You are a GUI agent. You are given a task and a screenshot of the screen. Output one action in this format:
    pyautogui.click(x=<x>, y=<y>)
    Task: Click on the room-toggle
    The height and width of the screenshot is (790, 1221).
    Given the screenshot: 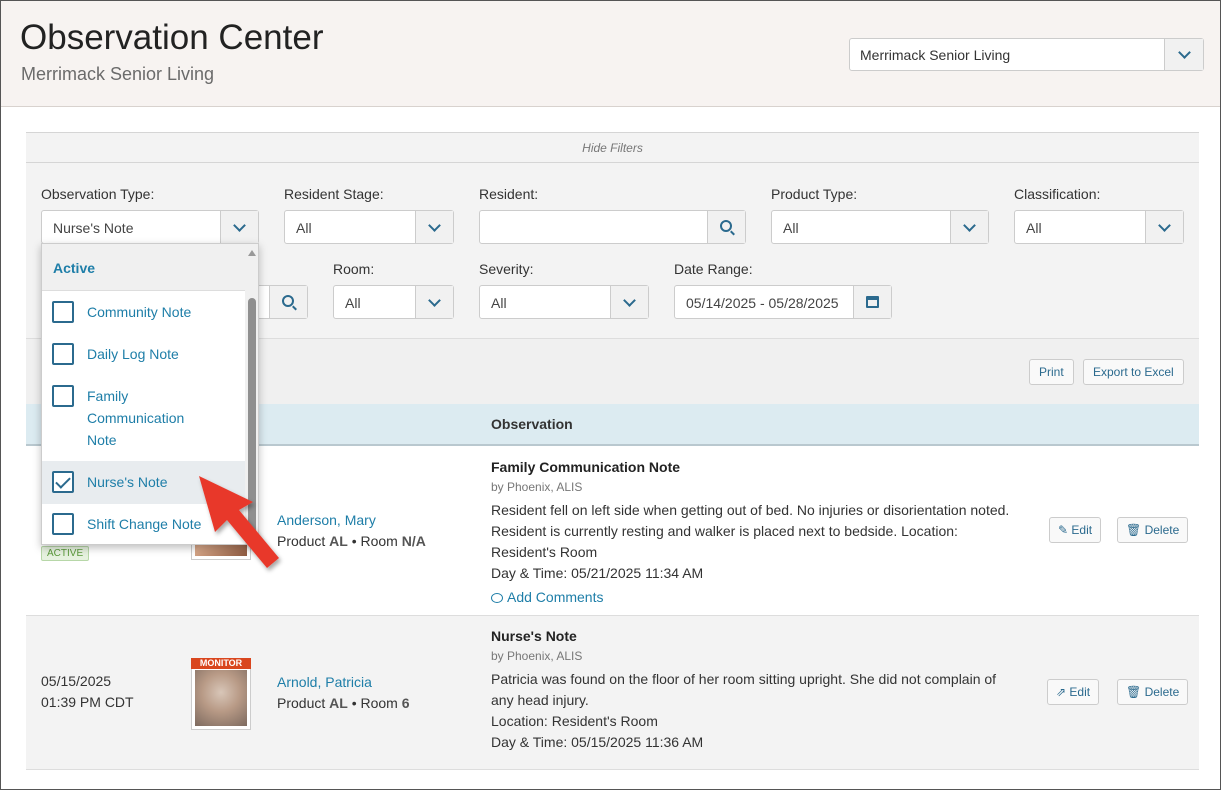 What is the action you would take?
    pyautogui.click(x=434, y=302)
    